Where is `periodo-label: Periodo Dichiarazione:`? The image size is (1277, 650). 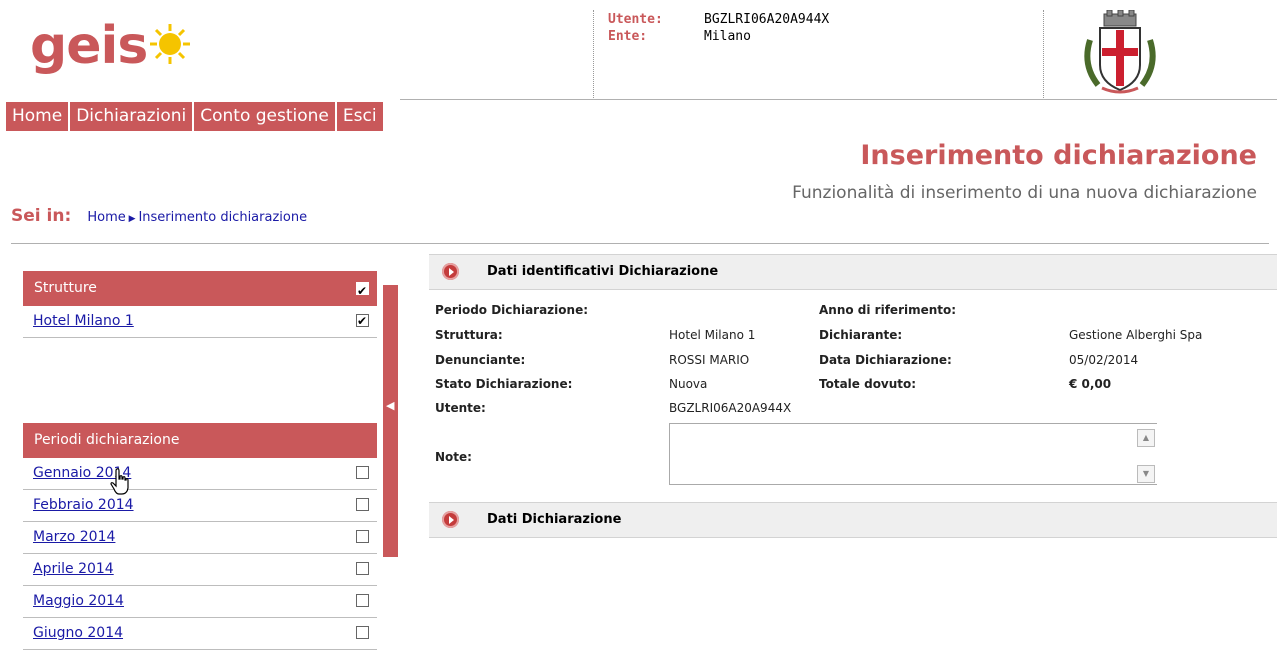
periodo-label: Periodo Dichiarazione: is located at coordinates (511, 310).